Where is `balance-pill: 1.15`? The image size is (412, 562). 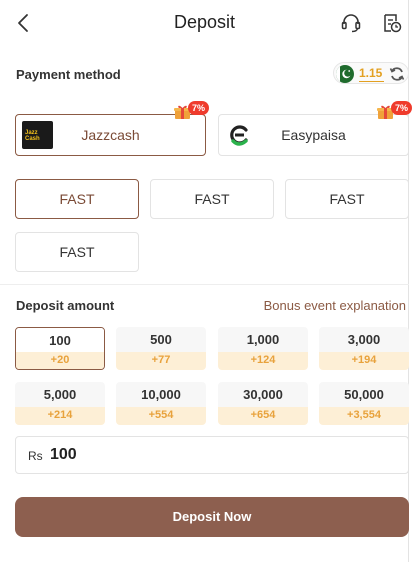 balance-pill: 1.15 is located at coordinates (371, 73).